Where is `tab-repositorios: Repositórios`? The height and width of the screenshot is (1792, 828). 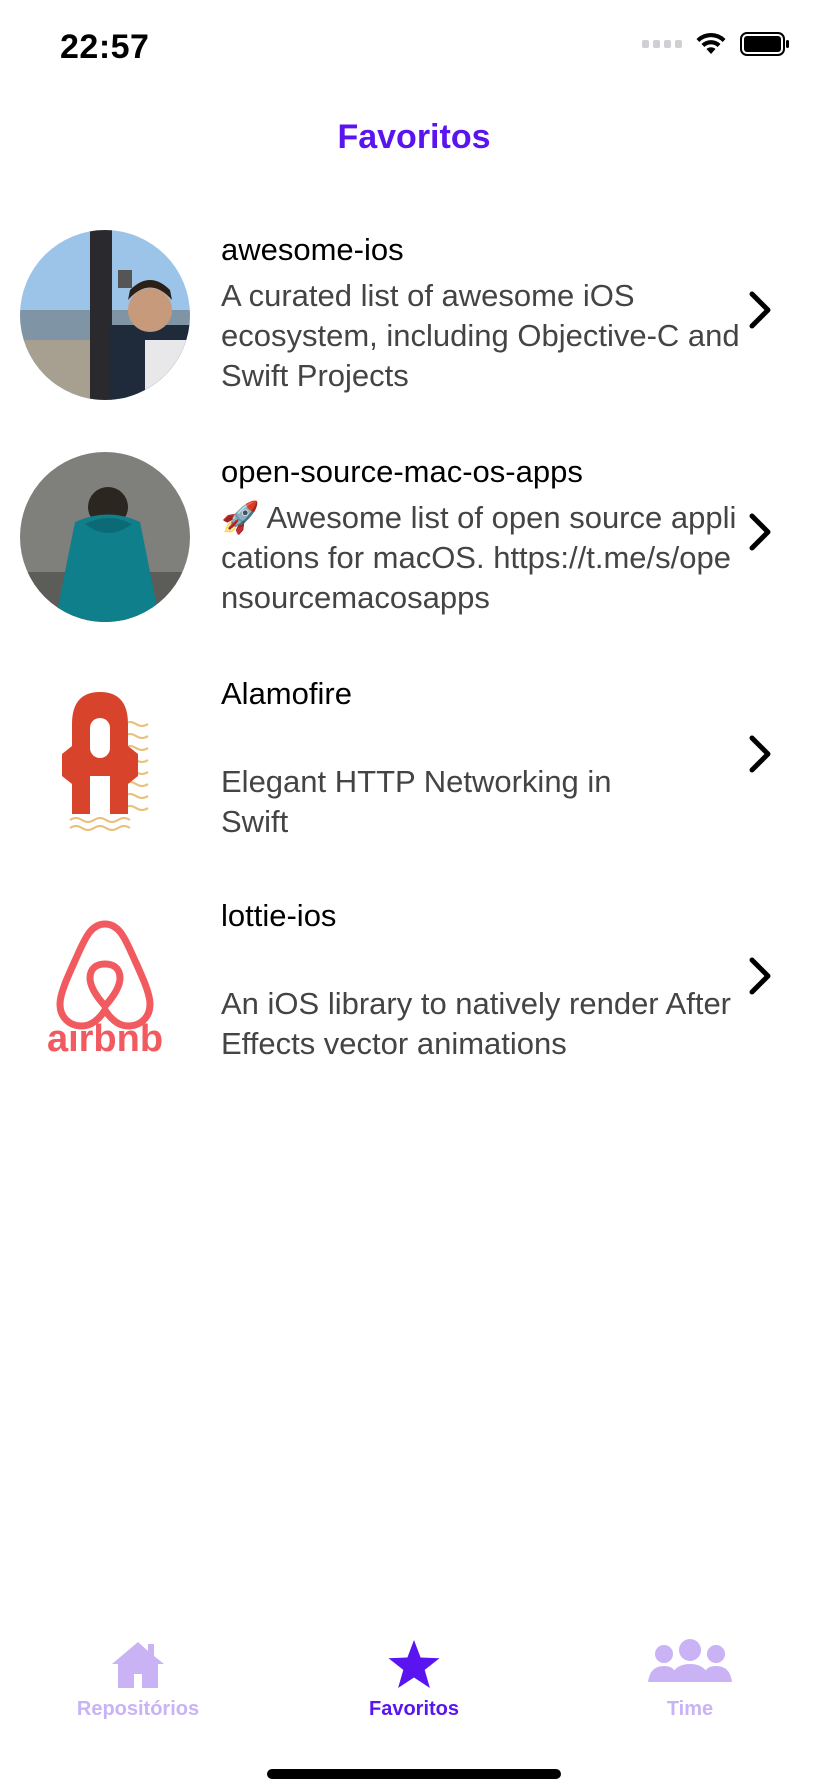 tab-repositorios: Repositórios is located at coordinates (138, 1673).